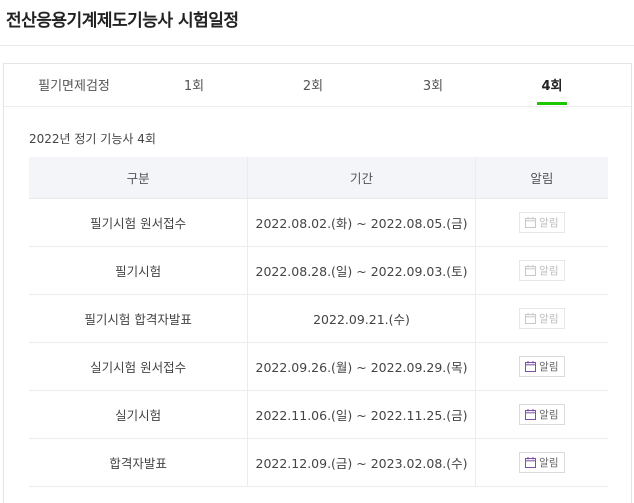 The image size is (634, 503). What do you see at coordinates (551, 84) in the screenshot?
I see `tab-round-4: 4회` at bounding box center [551, 84].